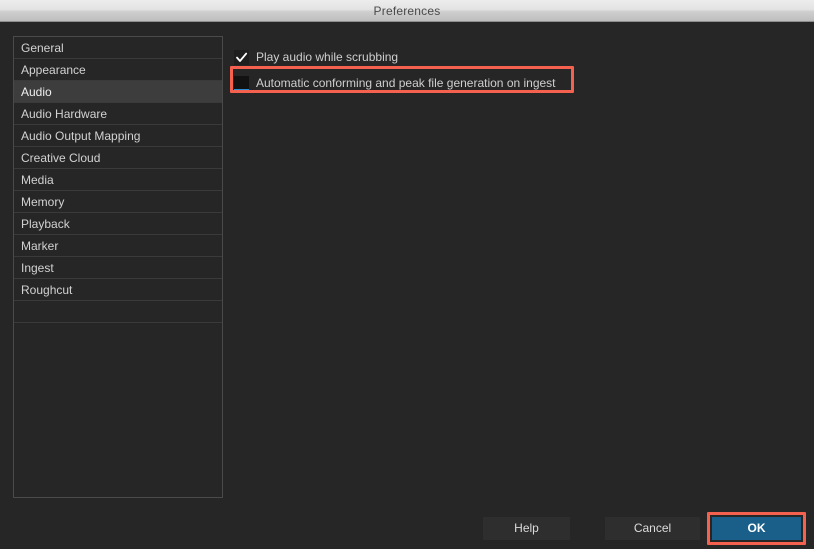 This screenshot has height=549, width=814. What do you see at coordinates (118, 312) in the screenshot?
I see `category-list-empty-space` at bounding box center [118, 312].